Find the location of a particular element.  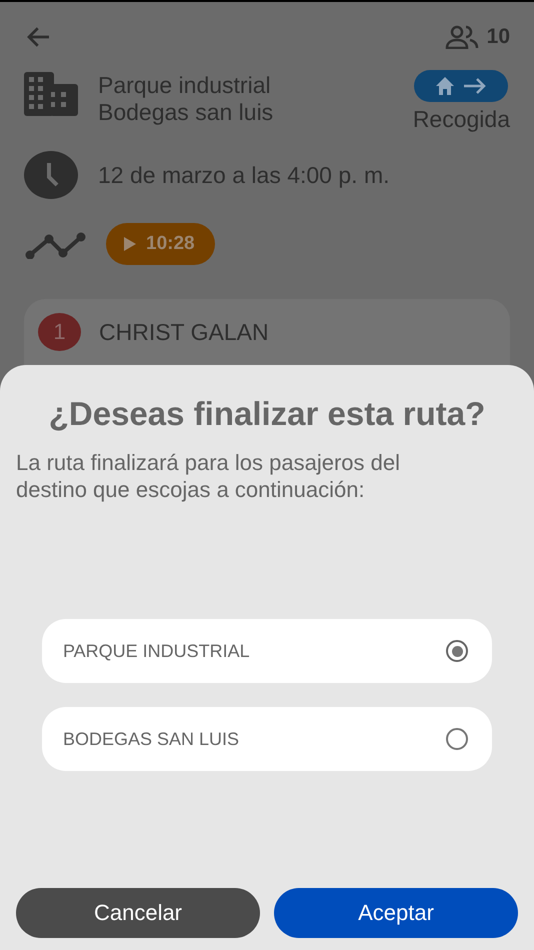

destination-option: PARQUE INDUSTRIAL is located at coordinates (267, 651).